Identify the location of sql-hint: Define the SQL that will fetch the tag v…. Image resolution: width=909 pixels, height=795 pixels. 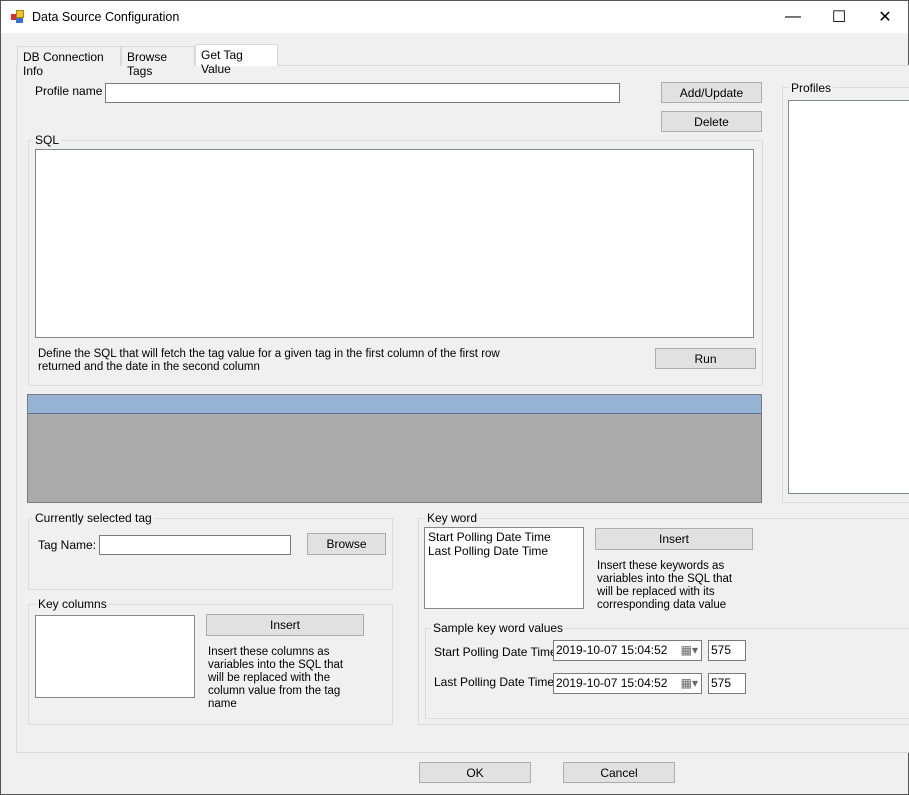
(269, 360).